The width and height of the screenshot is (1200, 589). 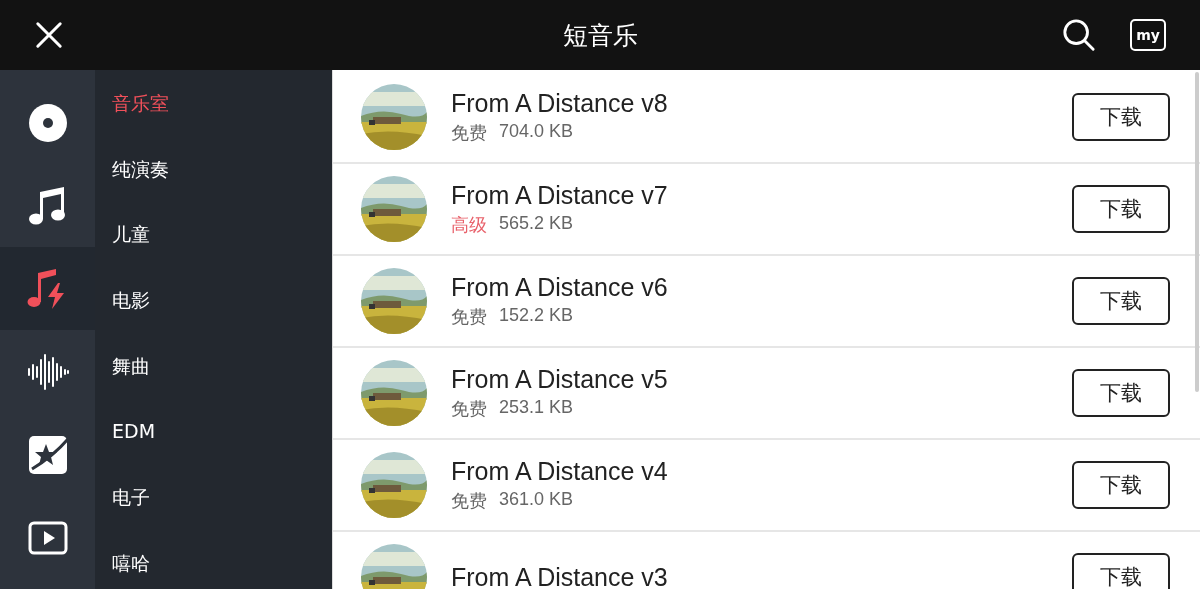 What do you see at coordinates (560, 287) in the screenshot?
I see `track-title: From A Distance v6` at bounding box center [560, 287].